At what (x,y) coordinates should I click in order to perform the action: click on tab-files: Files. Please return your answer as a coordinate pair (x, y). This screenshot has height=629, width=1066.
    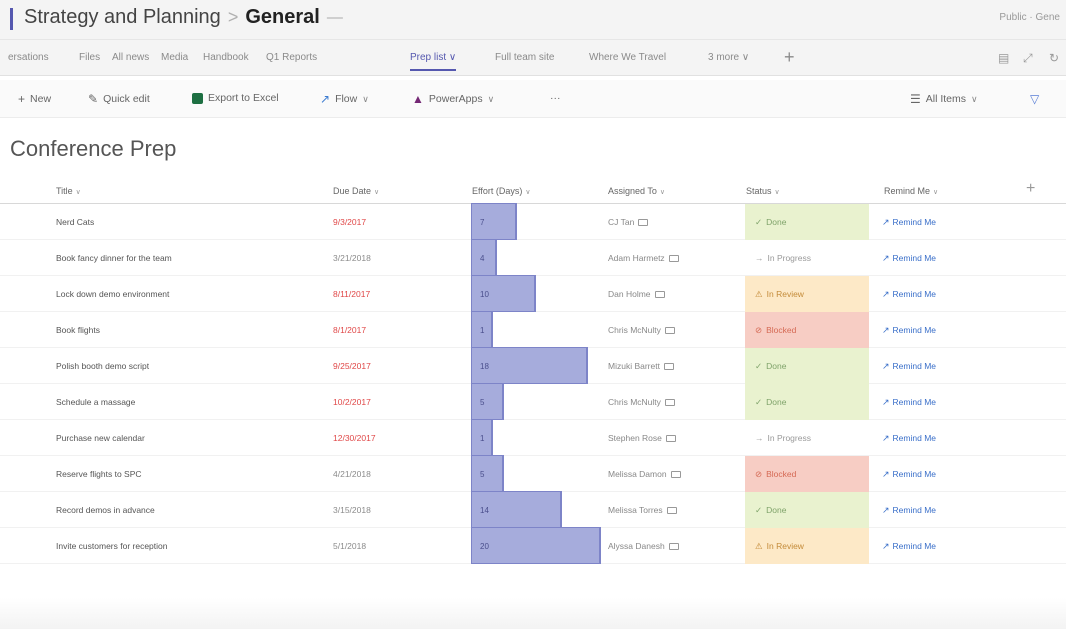
    Looking at the image, I should click on (89, 57).